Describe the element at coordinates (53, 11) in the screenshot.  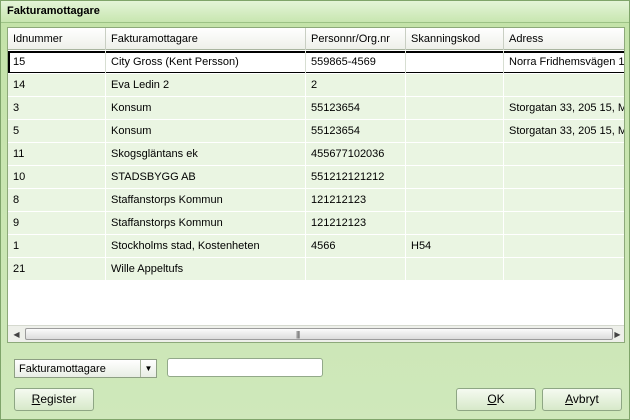
I see `window-title: Fakturamottagare` at that location.